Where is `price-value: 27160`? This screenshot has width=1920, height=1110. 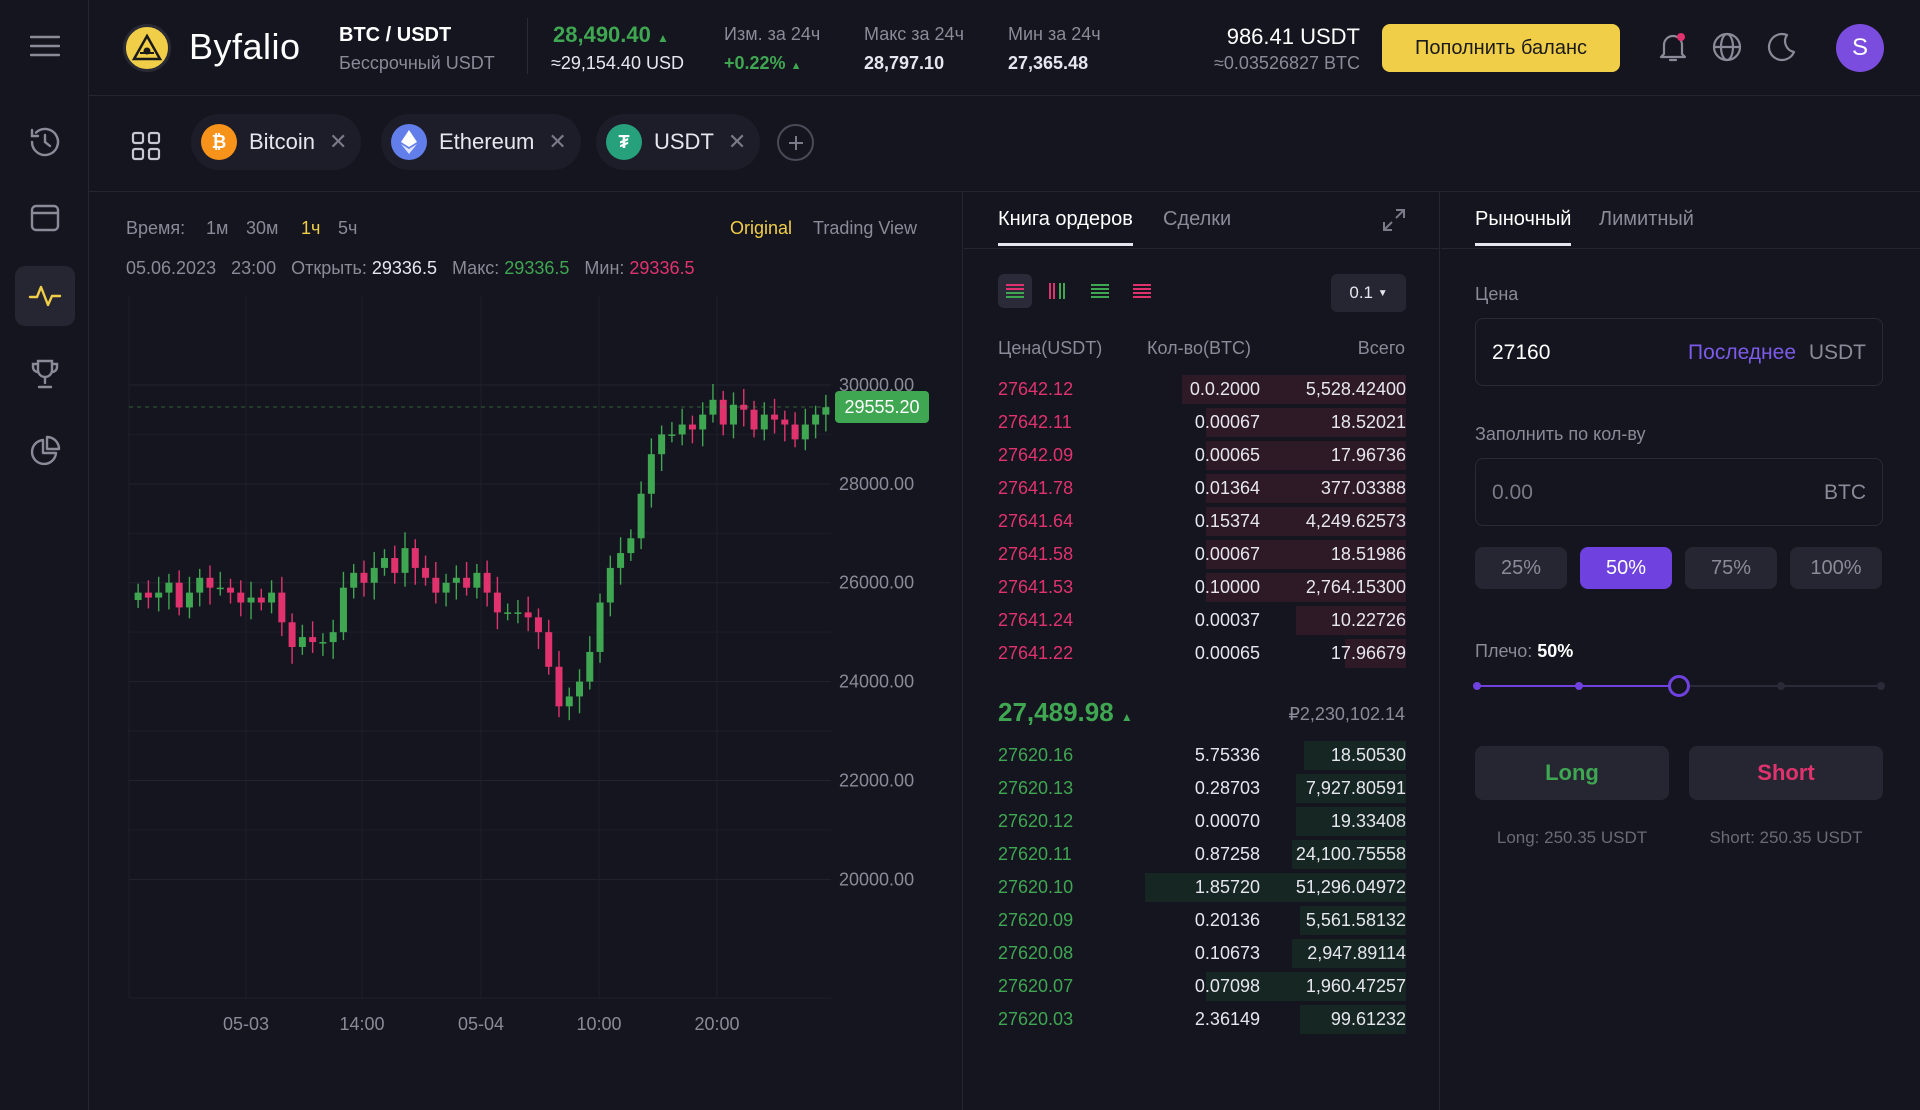
price-value: 27160 is located at coordinates (1521, 352).